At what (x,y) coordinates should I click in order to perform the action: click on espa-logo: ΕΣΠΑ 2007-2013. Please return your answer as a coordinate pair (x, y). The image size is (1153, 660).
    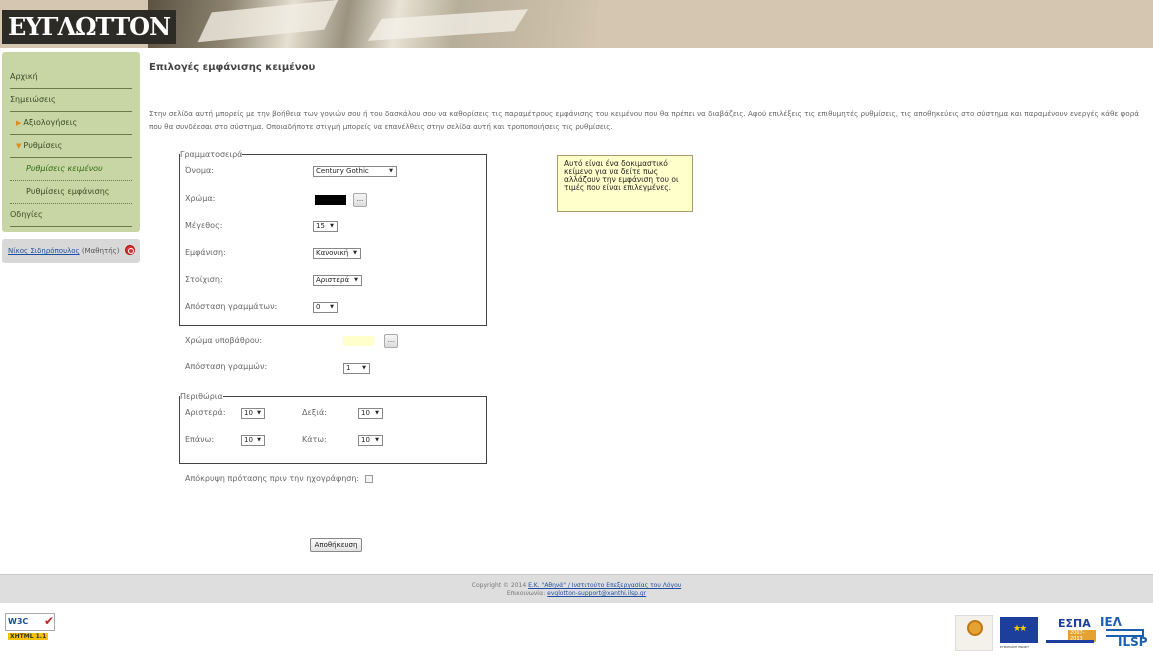
    Looking at the image, I should click on (1071, 633).